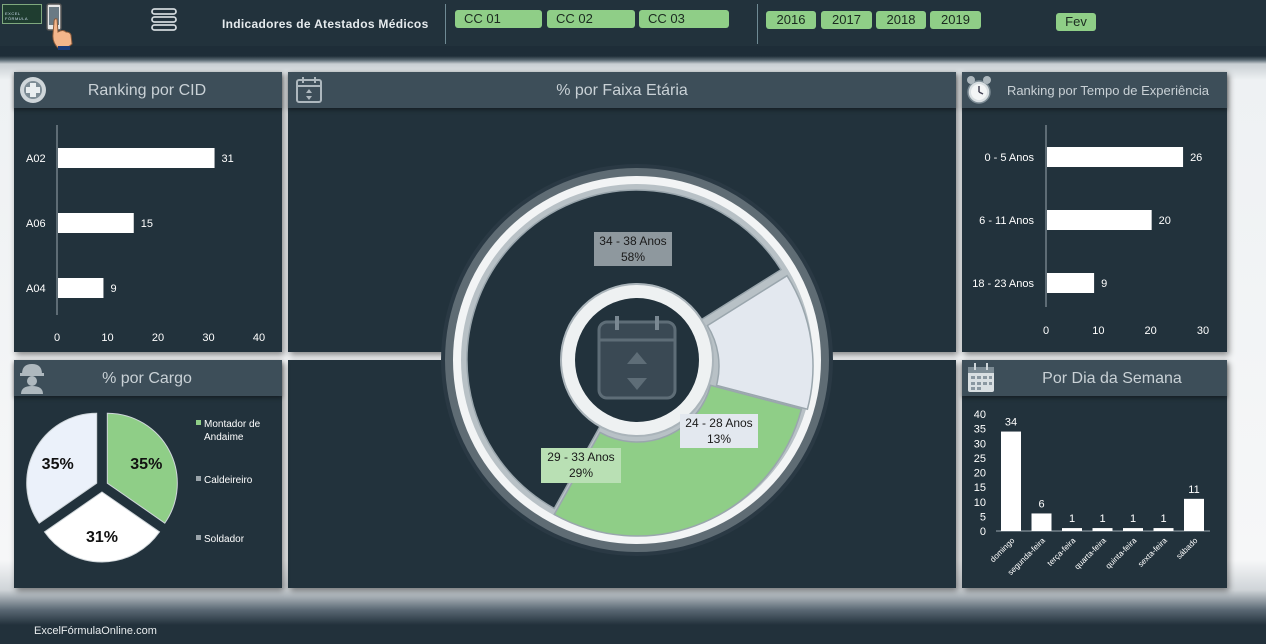 The width and height of the screenshot is (1266, 644). I want to click on first-aid-icon, so click(33, 90).